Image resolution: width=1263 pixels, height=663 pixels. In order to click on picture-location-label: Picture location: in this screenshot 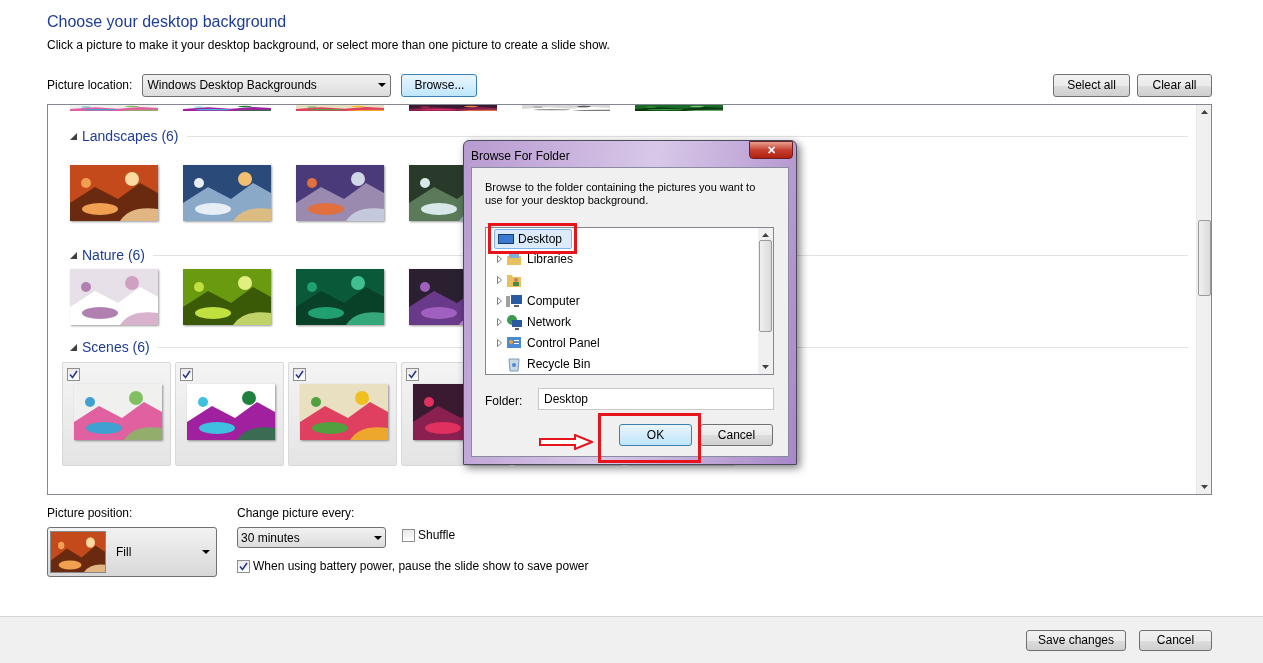, I will do `click(90, 85)`.